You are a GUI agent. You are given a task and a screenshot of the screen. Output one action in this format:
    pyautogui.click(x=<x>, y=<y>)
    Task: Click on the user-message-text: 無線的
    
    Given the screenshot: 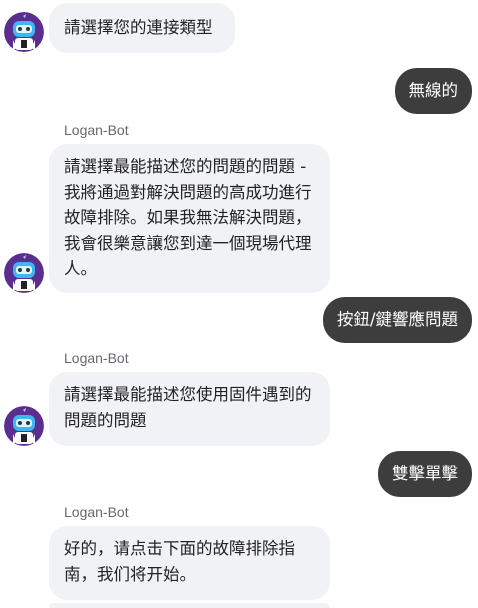 What is the action you would take?
    pyautogui.click(x=433, y=90)
    